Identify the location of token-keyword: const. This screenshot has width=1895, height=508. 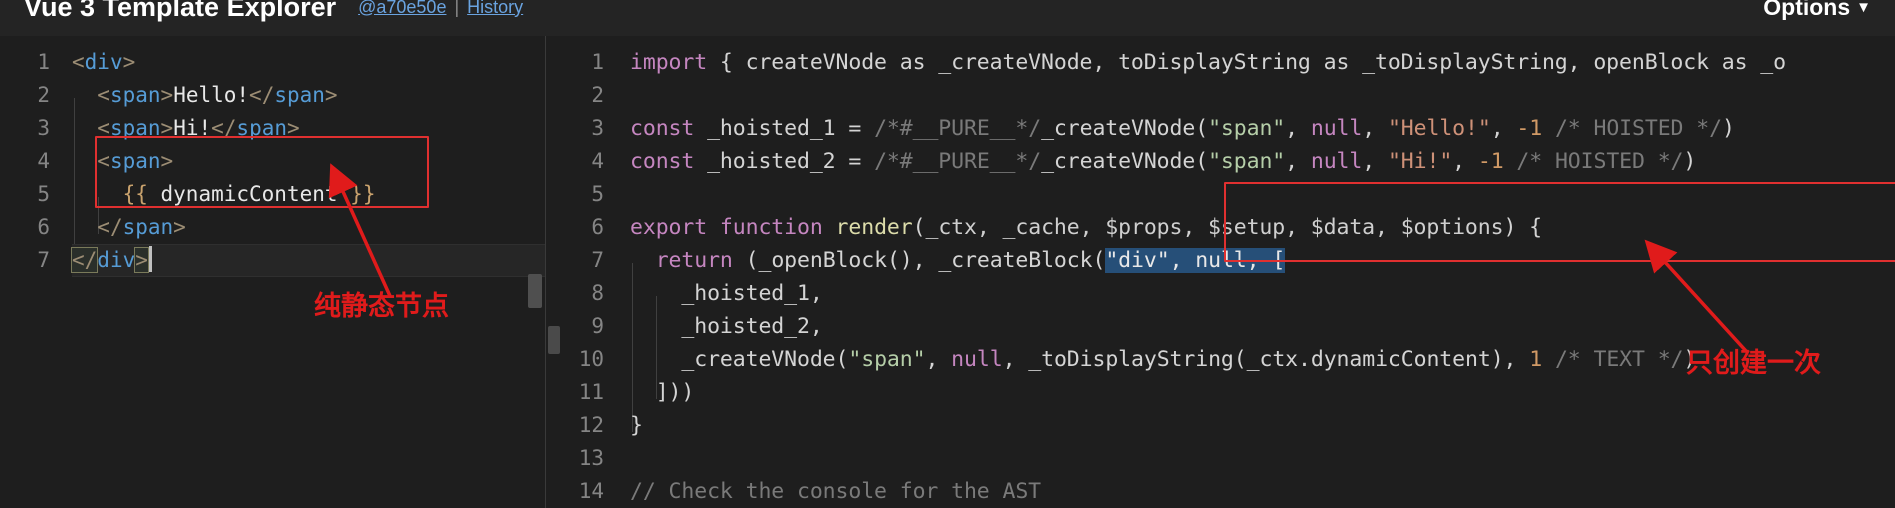
(662, 128).